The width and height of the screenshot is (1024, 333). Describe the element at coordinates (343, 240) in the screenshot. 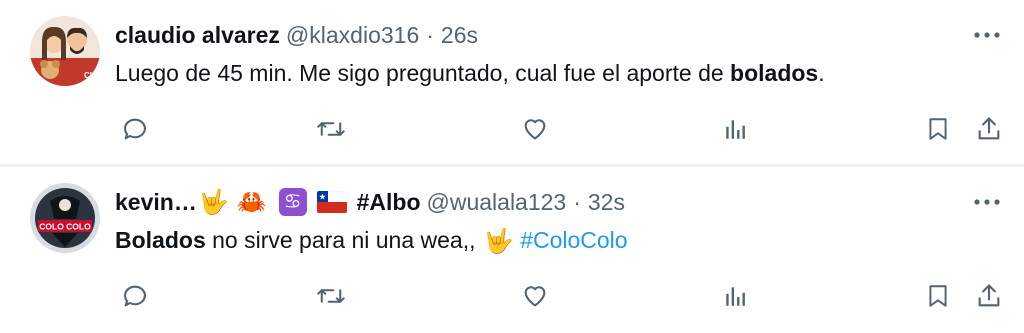

I see `tweet-text-part: no sirve para ni una wea,,` at that location.